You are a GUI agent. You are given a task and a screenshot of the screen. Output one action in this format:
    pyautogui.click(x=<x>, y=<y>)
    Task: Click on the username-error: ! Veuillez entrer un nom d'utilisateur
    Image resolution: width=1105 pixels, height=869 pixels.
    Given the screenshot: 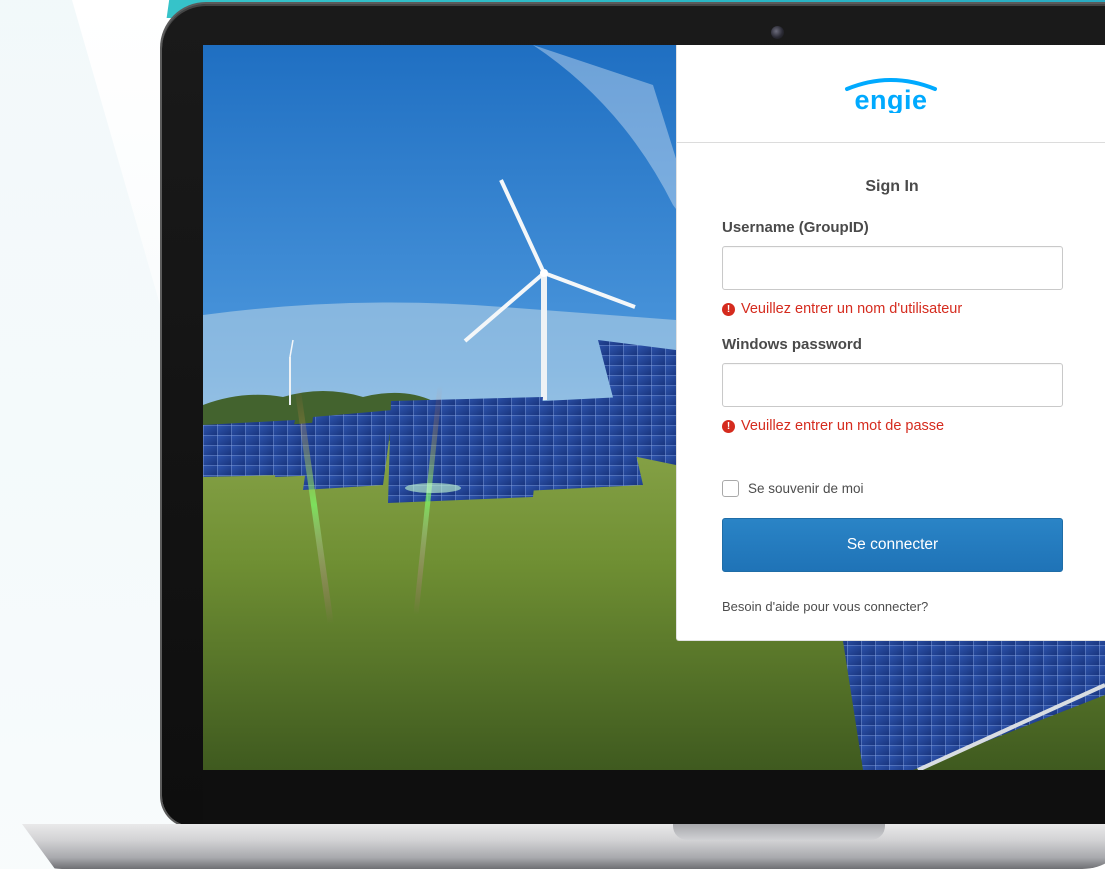 What is the action you would take?
    pyautogui.click(x=892, y=309)
    